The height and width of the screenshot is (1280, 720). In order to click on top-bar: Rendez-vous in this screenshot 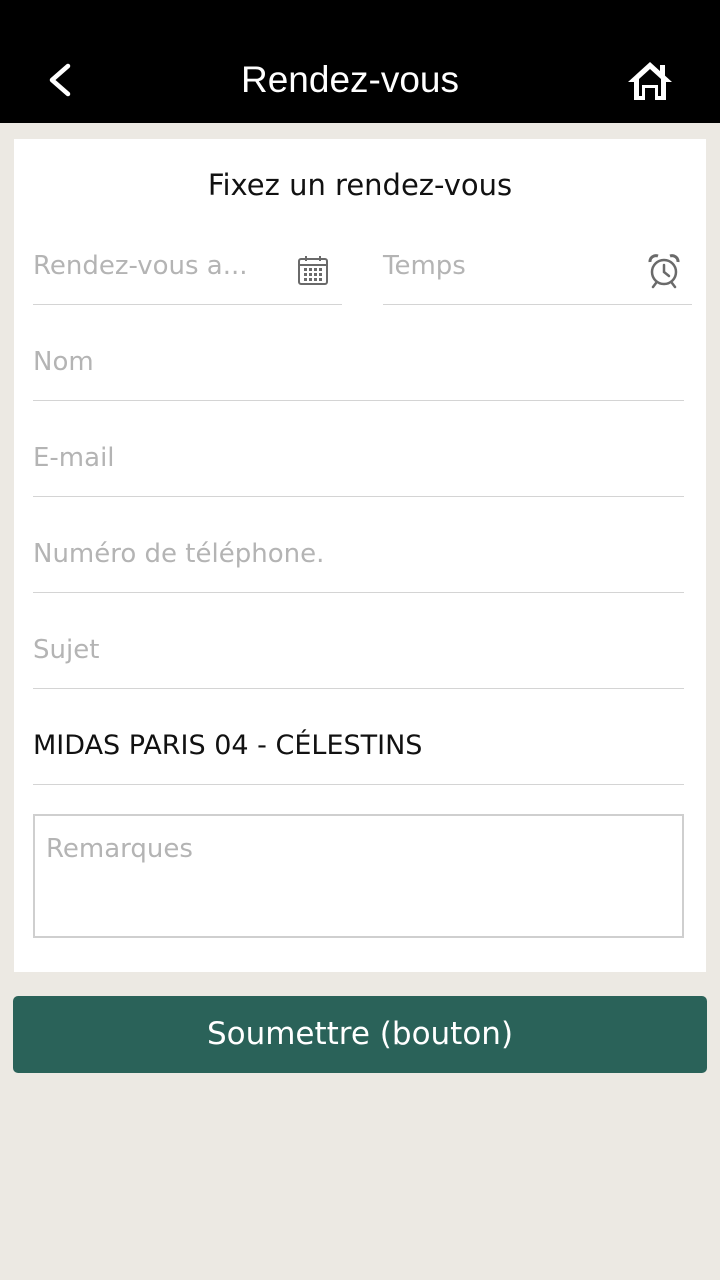, I will do `click(360, 61)`.